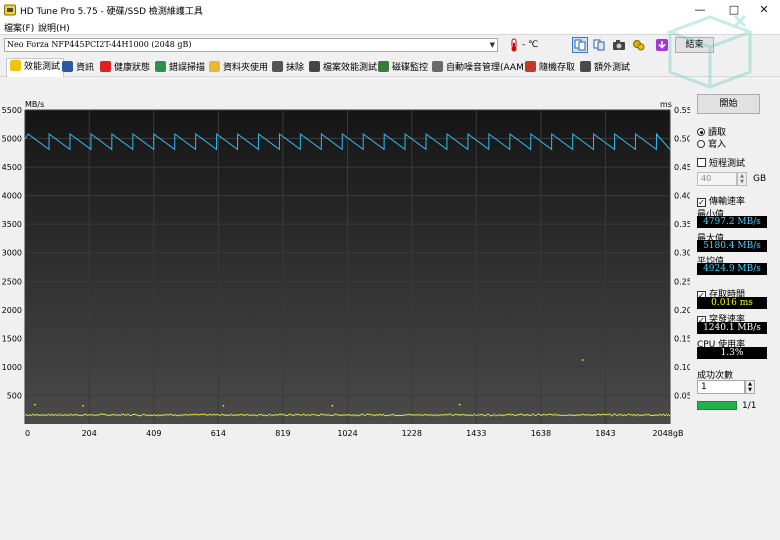 The width and height of the screenshot is (780, 540). Describe the element at coordinates (721, 387) in the screenshot. I see `passes-input: 1` at that location.